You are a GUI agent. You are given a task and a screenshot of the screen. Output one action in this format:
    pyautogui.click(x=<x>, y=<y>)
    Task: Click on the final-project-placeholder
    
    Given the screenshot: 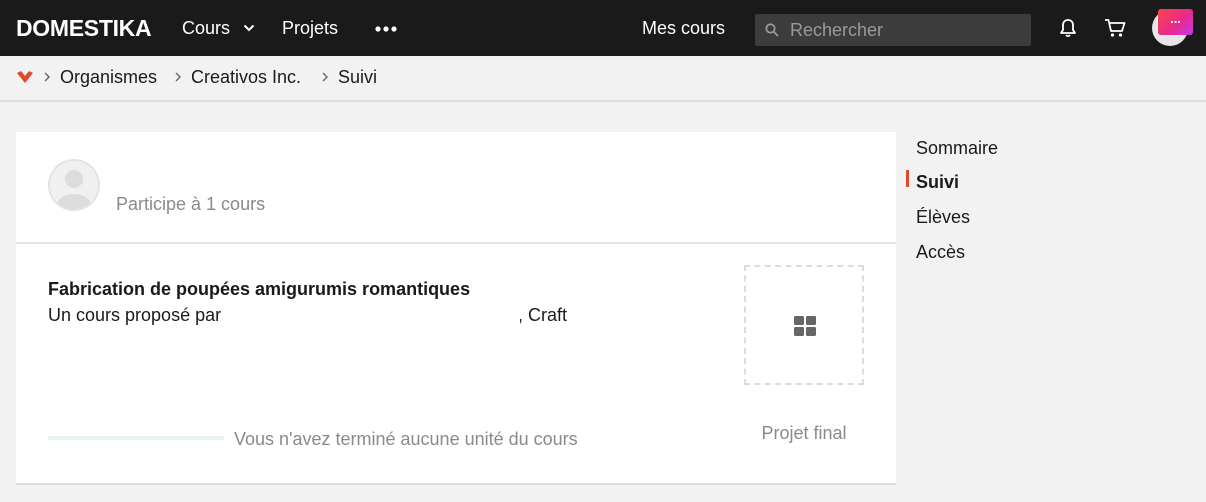 What is the action you would take?
    pyautogui.click(x=804, y=325)
    